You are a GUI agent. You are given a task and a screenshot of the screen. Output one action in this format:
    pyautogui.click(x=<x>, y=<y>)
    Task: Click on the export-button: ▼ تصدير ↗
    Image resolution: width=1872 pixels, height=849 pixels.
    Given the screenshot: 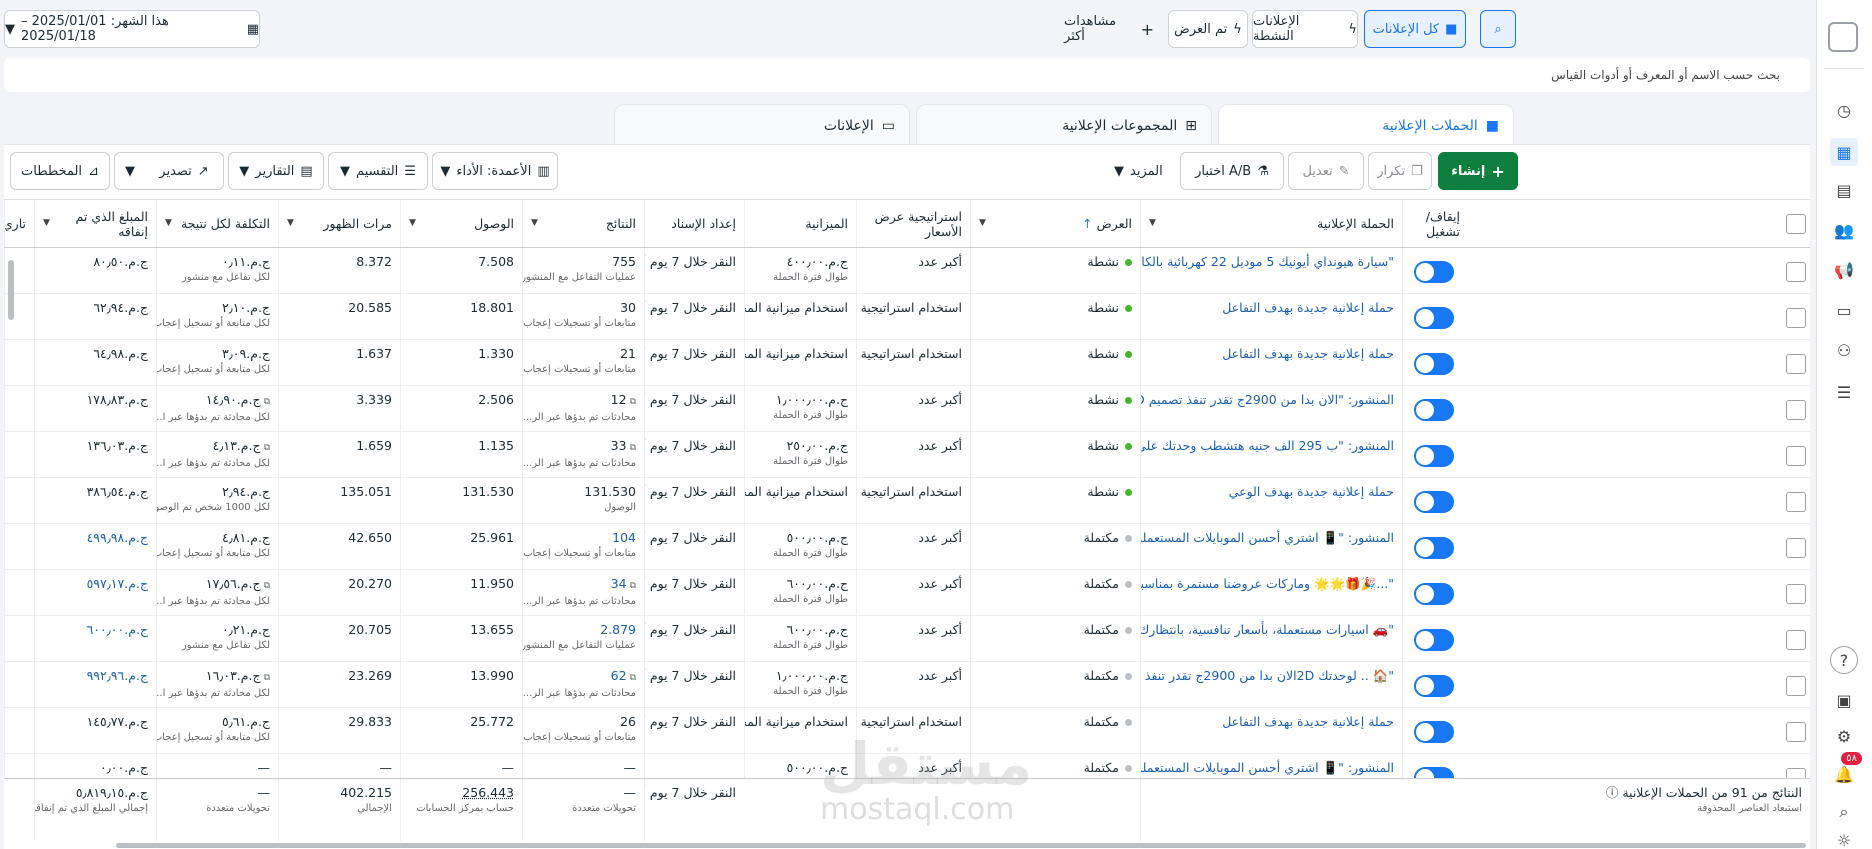 What is the action you would take?
    pyautogui.click(x=169, y=171)
    